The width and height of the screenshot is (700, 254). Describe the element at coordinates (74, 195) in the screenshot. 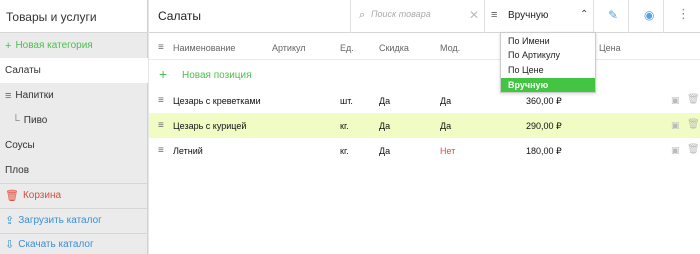

I see `cart-button: 🗑 Корзина` at that location.